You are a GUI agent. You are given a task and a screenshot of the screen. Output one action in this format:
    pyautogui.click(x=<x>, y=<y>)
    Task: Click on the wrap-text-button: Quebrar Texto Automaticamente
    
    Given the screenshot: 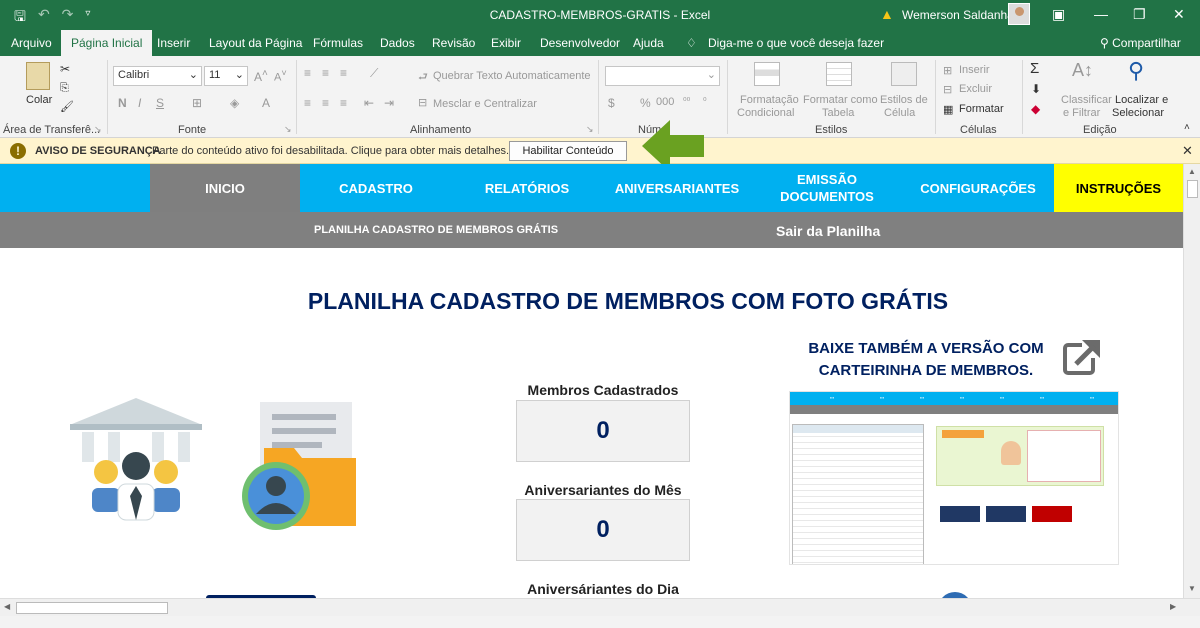 What is the action you would take?
    pyautogui.click(x=512, y=76)
    